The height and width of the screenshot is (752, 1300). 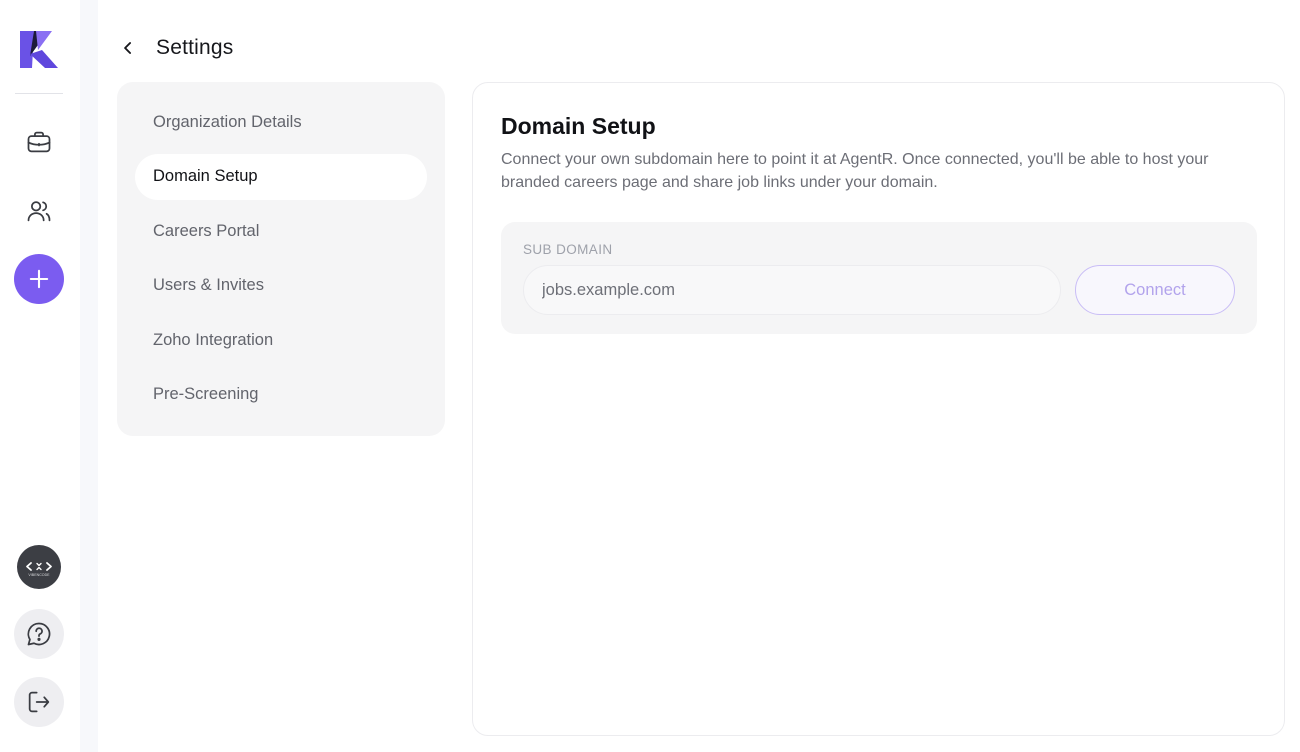 What do you see at coordinates (281, 122) in the screenshot?
I see `menu-item-organization-details: Organization Details` at bounding box center [281, 122].